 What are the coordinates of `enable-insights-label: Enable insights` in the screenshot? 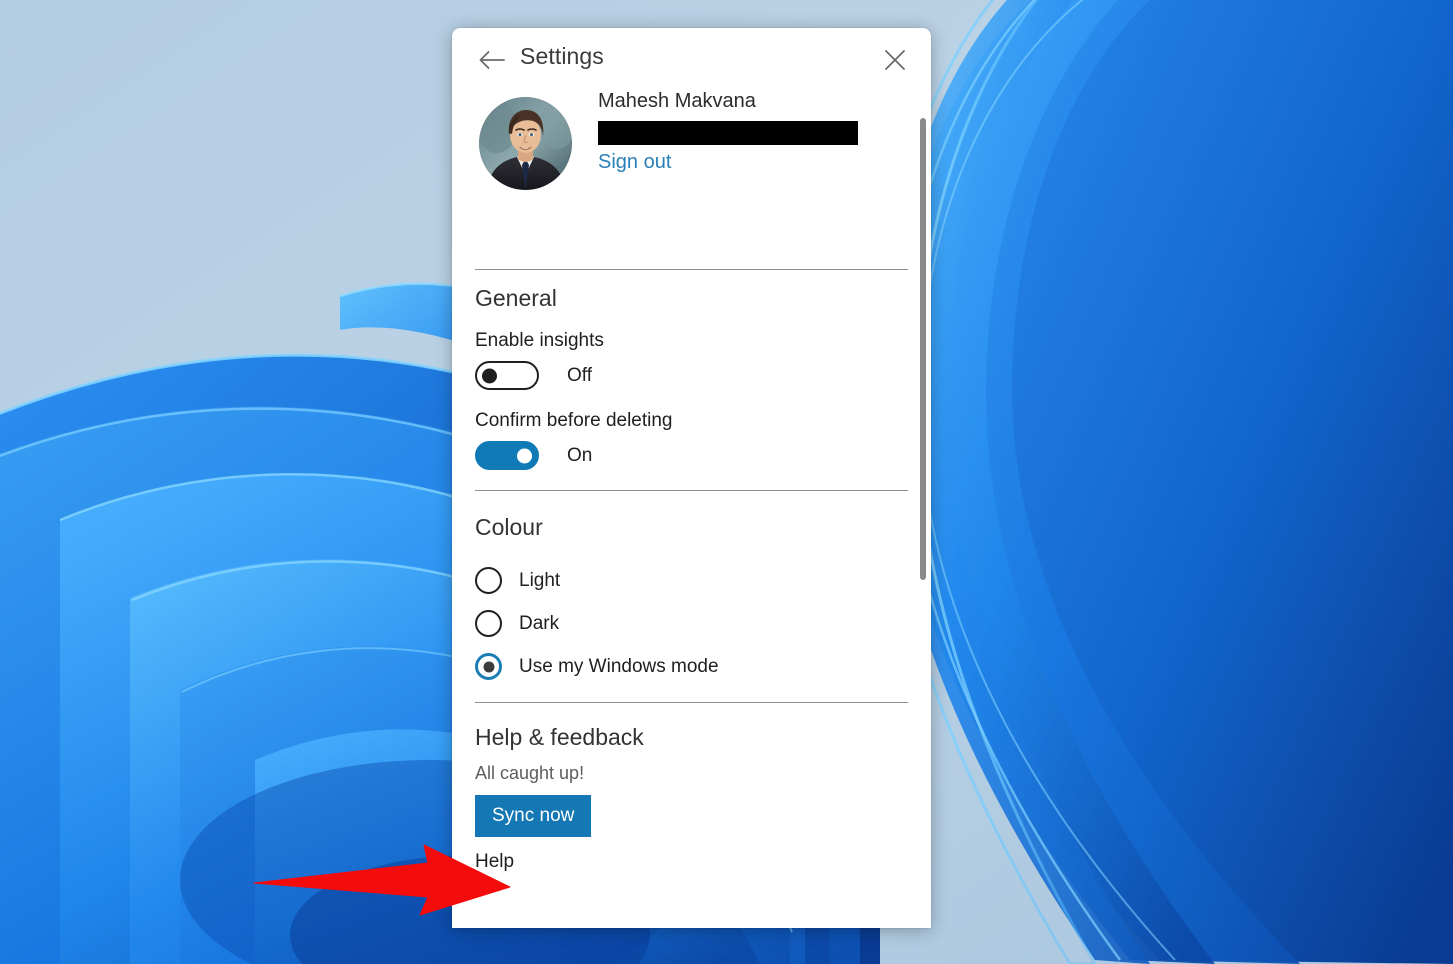 It's located at (539, 340).